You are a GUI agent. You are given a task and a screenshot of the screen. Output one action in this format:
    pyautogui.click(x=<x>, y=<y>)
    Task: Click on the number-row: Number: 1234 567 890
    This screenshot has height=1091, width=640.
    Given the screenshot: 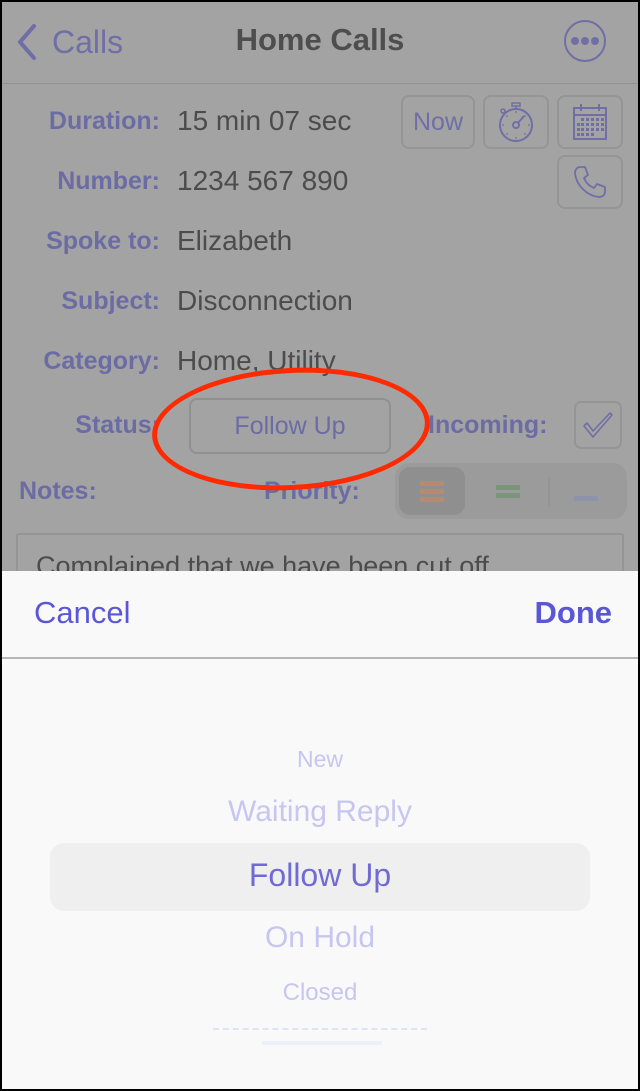 What is the action you would take?
    pyautogui.click(x=320, y=181)
    